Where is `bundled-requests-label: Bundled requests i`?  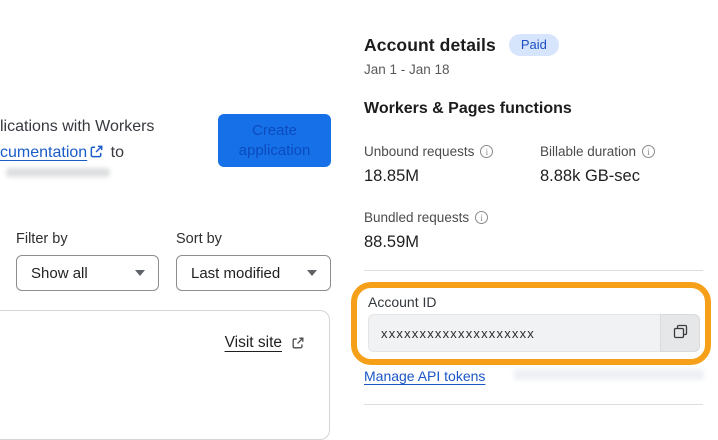
bundled-requests-label: Bundled requests i is located at coordinates (426, 217).